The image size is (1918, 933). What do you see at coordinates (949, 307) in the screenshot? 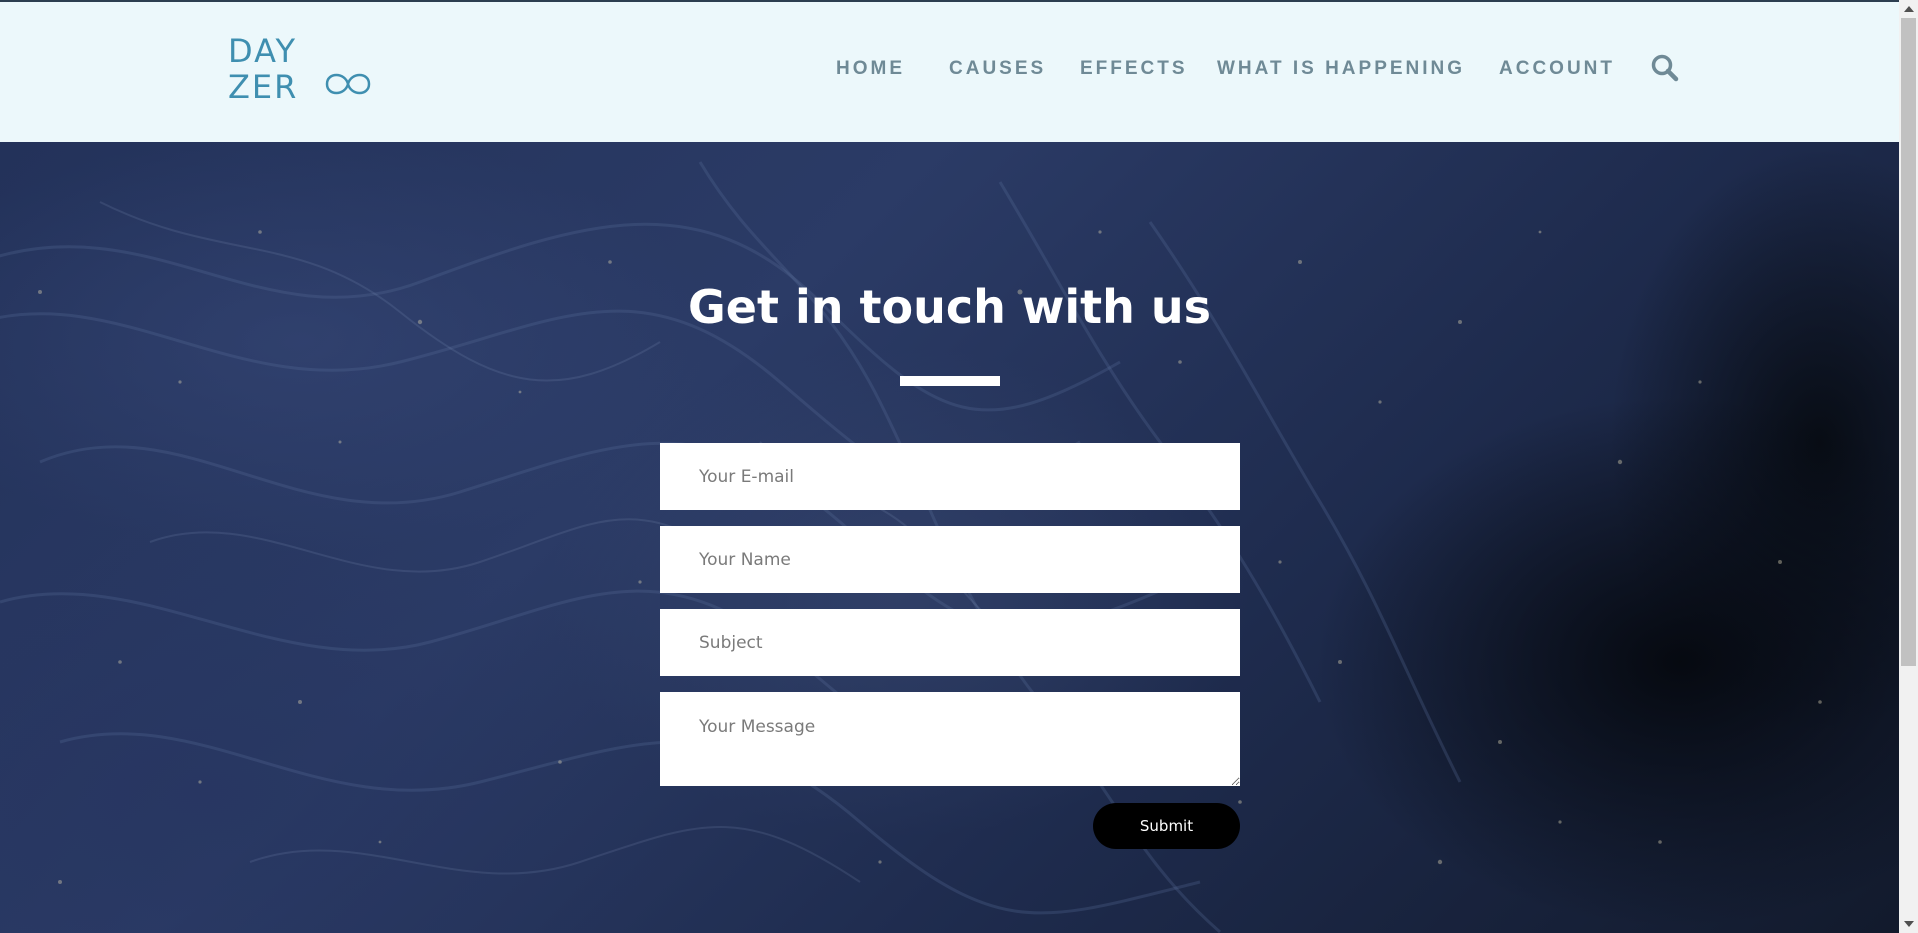
I see `contact-title: Get in touch with us` at bounding box center [949, 307].